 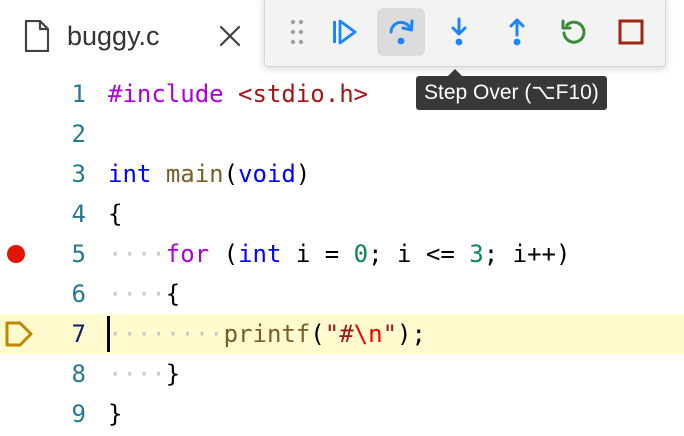 I want to click on line-number: 9, so click(x=78, y=414).